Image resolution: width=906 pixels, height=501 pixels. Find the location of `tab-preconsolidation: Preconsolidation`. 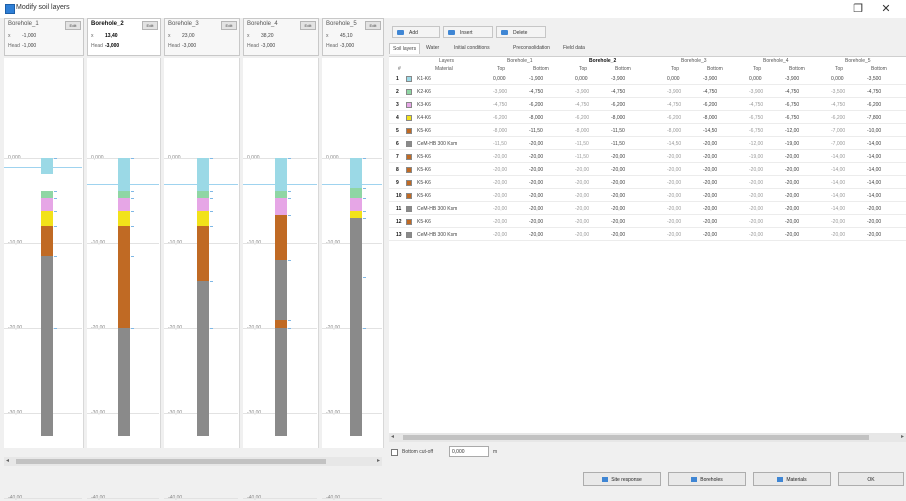

tab-preconsolidation: Preconsolidation is located at coordinates (531, 48).